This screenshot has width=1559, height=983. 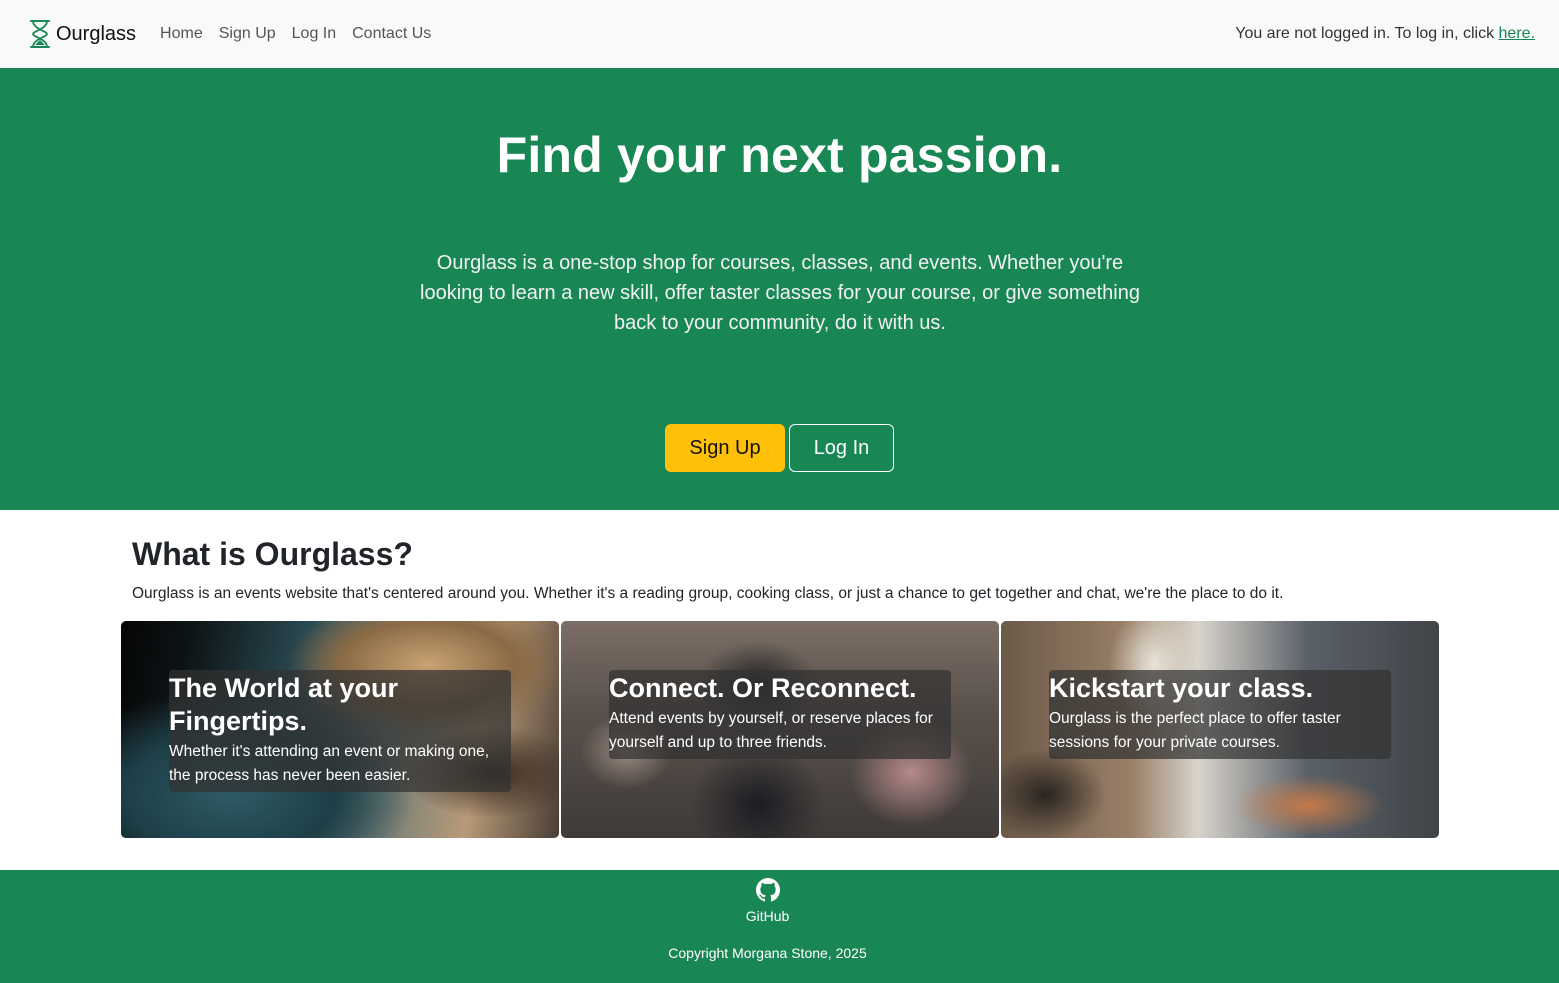 I want to click on card-title: Kickstart your class., so click(x=1181, y=688).